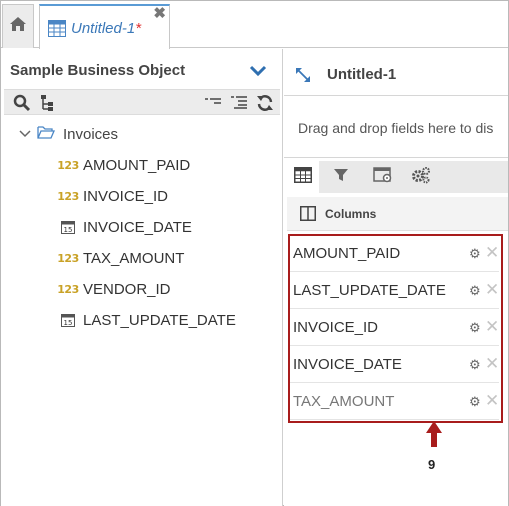 The width and height of the screenshot is (509, 506). I want to click on field-label: INVOICE_ID, so click(126, 196).